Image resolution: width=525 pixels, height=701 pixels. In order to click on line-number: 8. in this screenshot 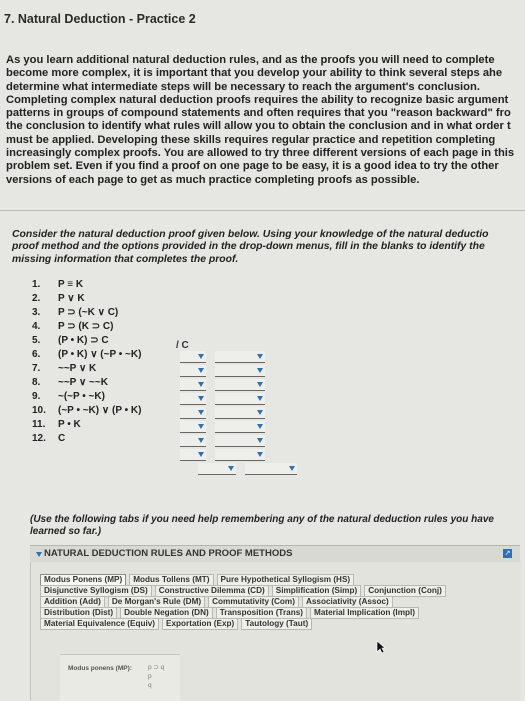, I will do `click(36, 382)`.